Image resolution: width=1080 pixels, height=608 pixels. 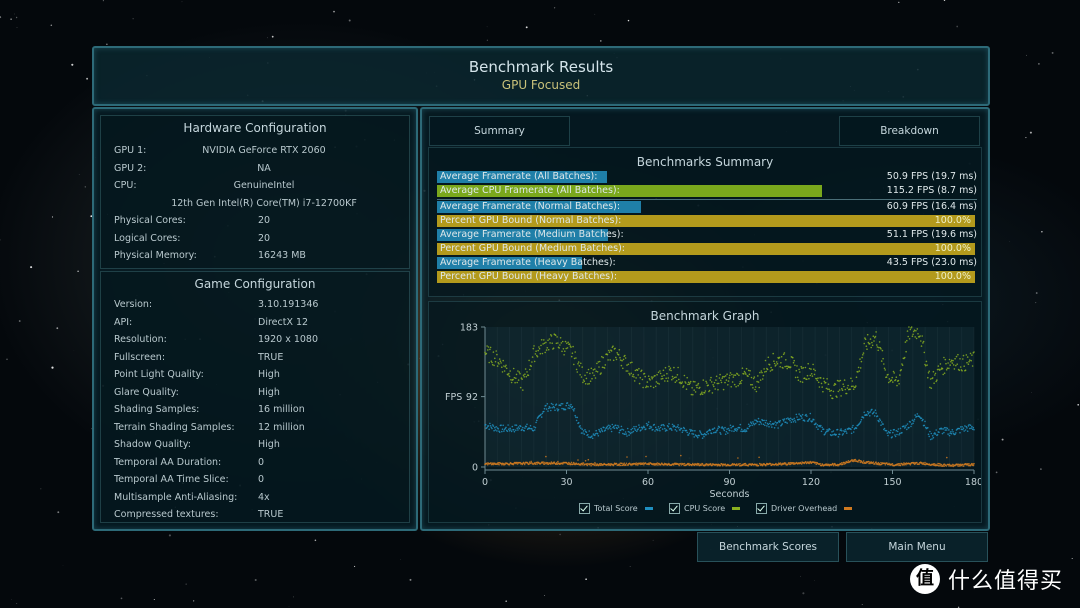 I want to click on watermark-logo-icon: 值, so click(x=925, y=579).